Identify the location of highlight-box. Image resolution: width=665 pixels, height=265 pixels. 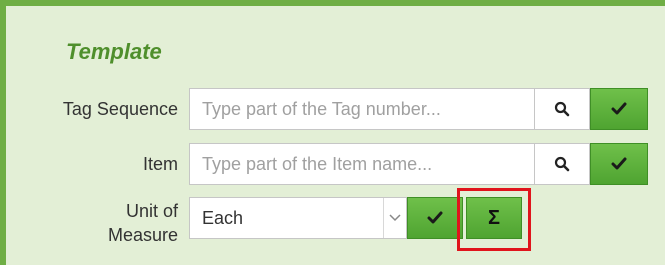
(494, 219).